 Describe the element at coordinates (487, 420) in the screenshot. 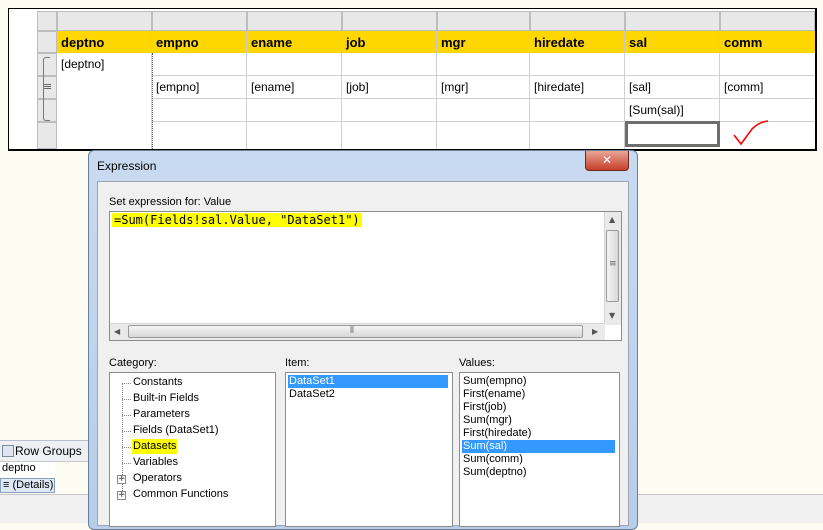

I see `value-sum-mgr: Sum(mgr)` at that location.